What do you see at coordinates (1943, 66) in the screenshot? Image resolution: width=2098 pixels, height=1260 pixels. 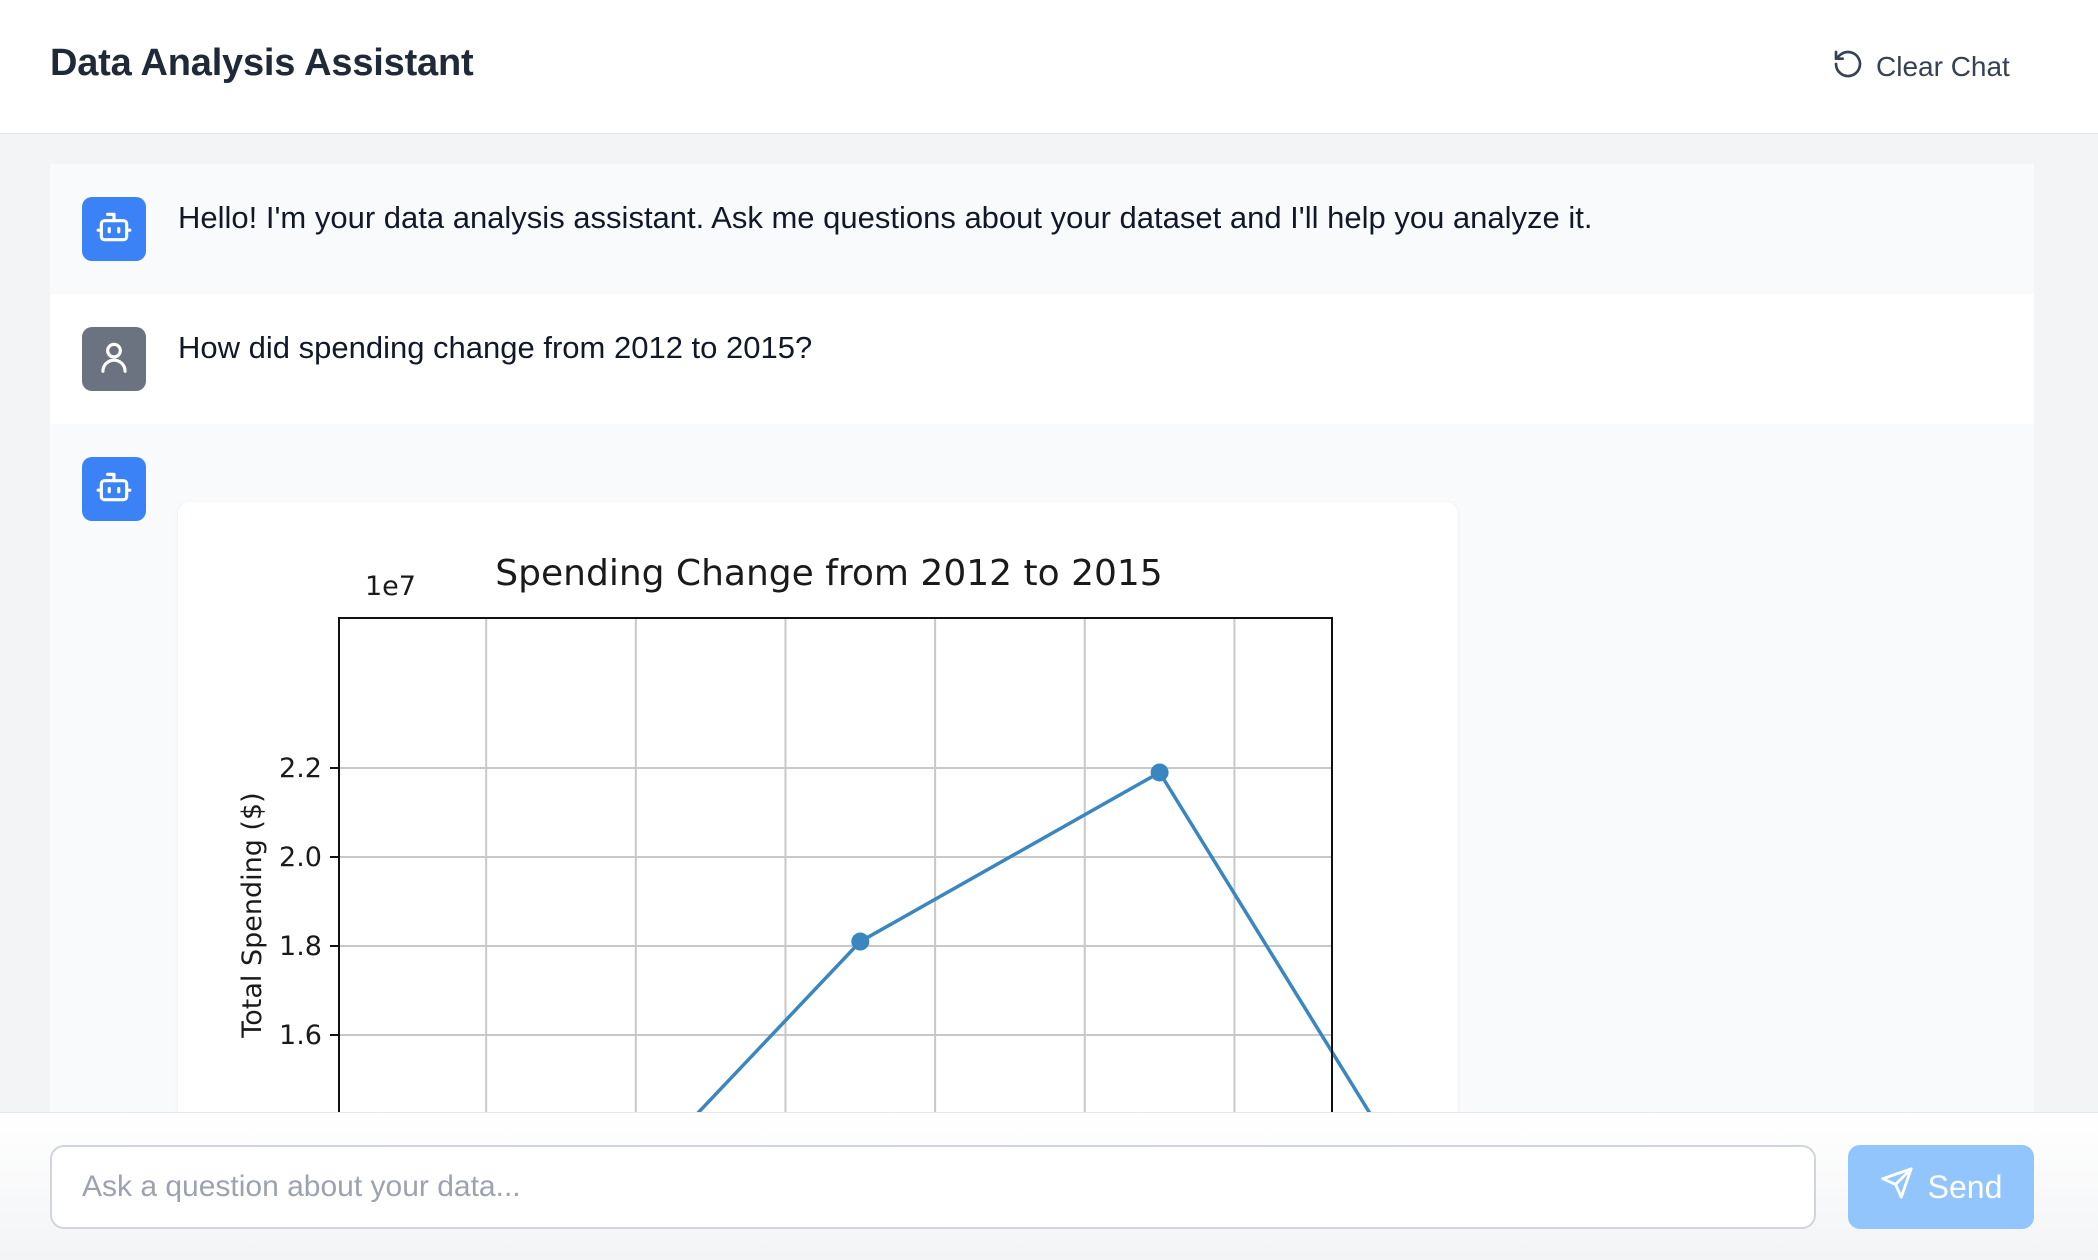 I see `clear-chat-label: Clear Chat` at bounding box center [1943, 66].